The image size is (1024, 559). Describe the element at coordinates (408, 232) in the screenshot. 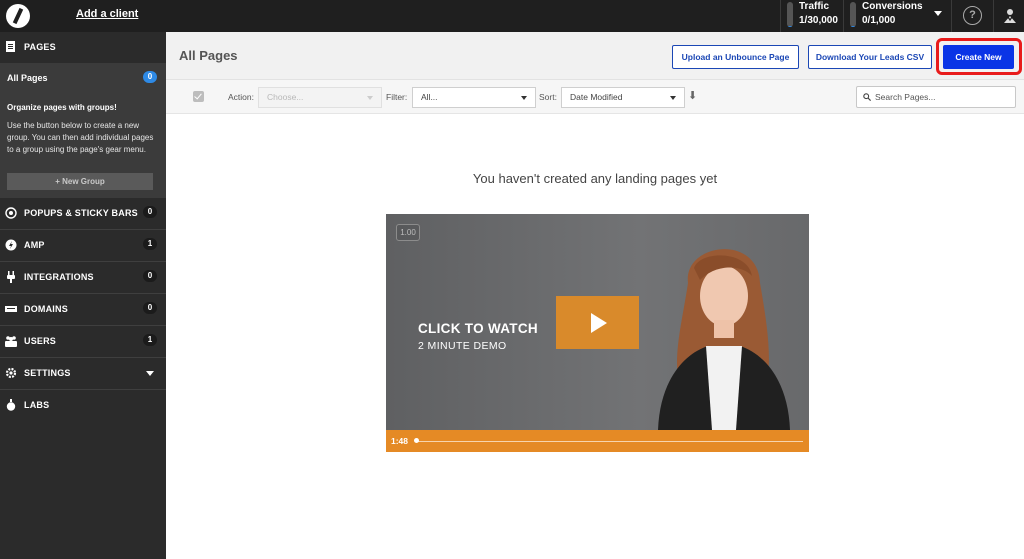

I see `playback-speed-badge: 1.00` at that location.